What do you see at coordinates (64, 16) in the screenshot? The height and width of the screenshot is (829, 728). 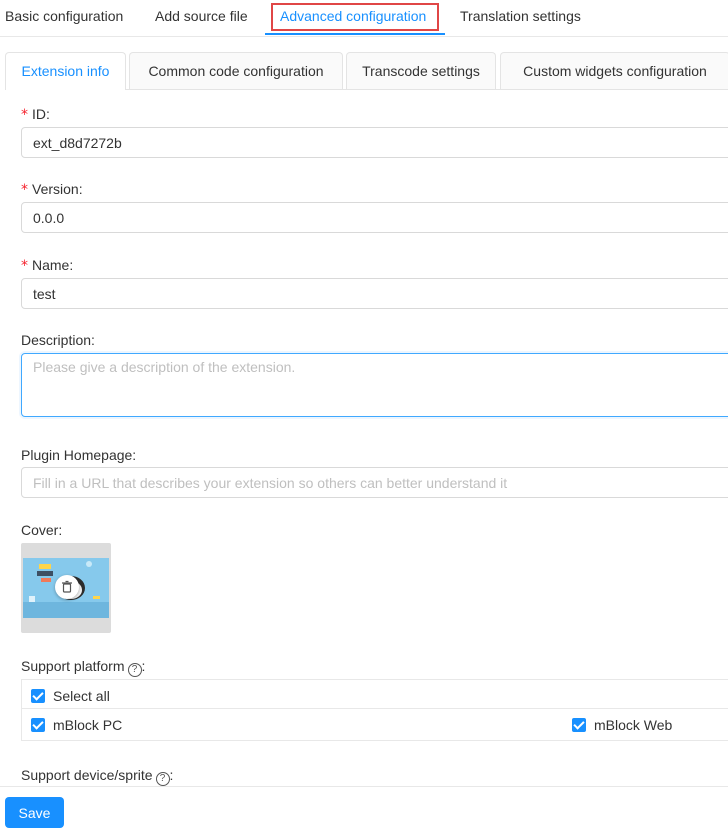 I see `tab-basic-configuration: Basic configuration` at bounding box center [64, 16].